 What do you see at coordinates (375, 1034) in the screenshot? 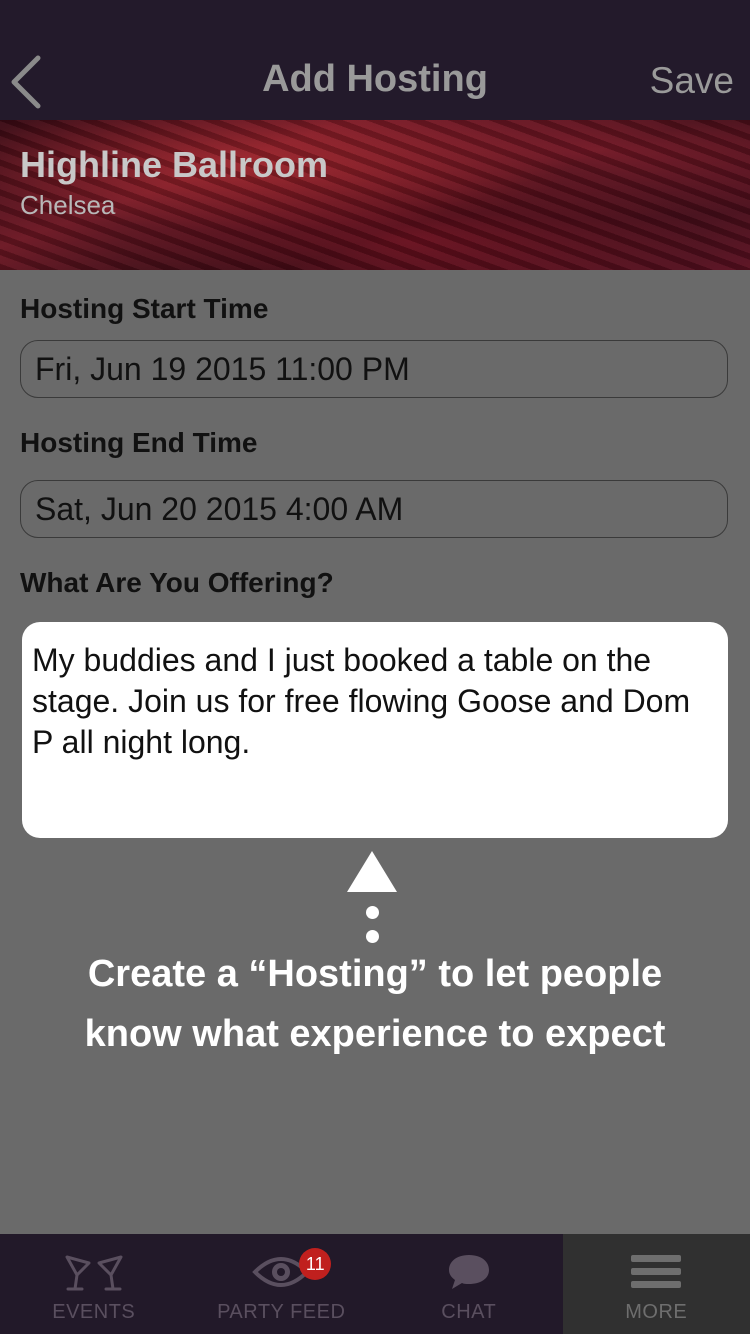
I see `callout-line-2: know what experience to expect` at bounding box center [375, 1034].